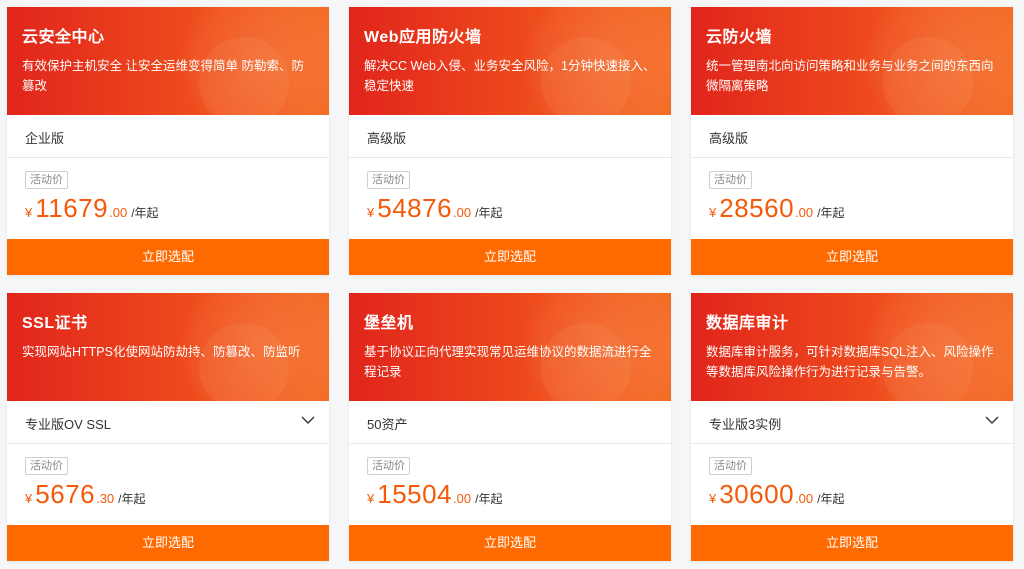 This screenshot has width=1024, height=569. I want to click on card-title: Web应用防火墙, so click(423, 37).